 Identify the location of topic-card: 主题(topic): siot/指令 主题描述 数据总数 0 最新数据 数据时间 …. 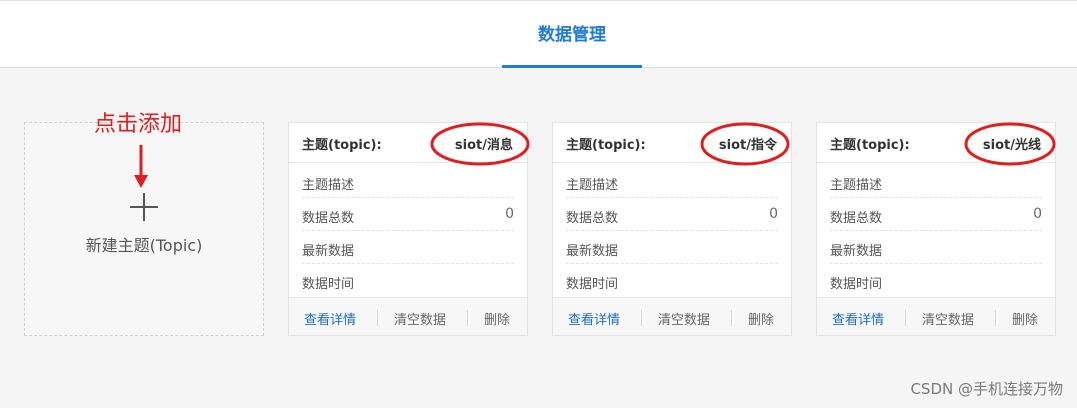
(672, 229).